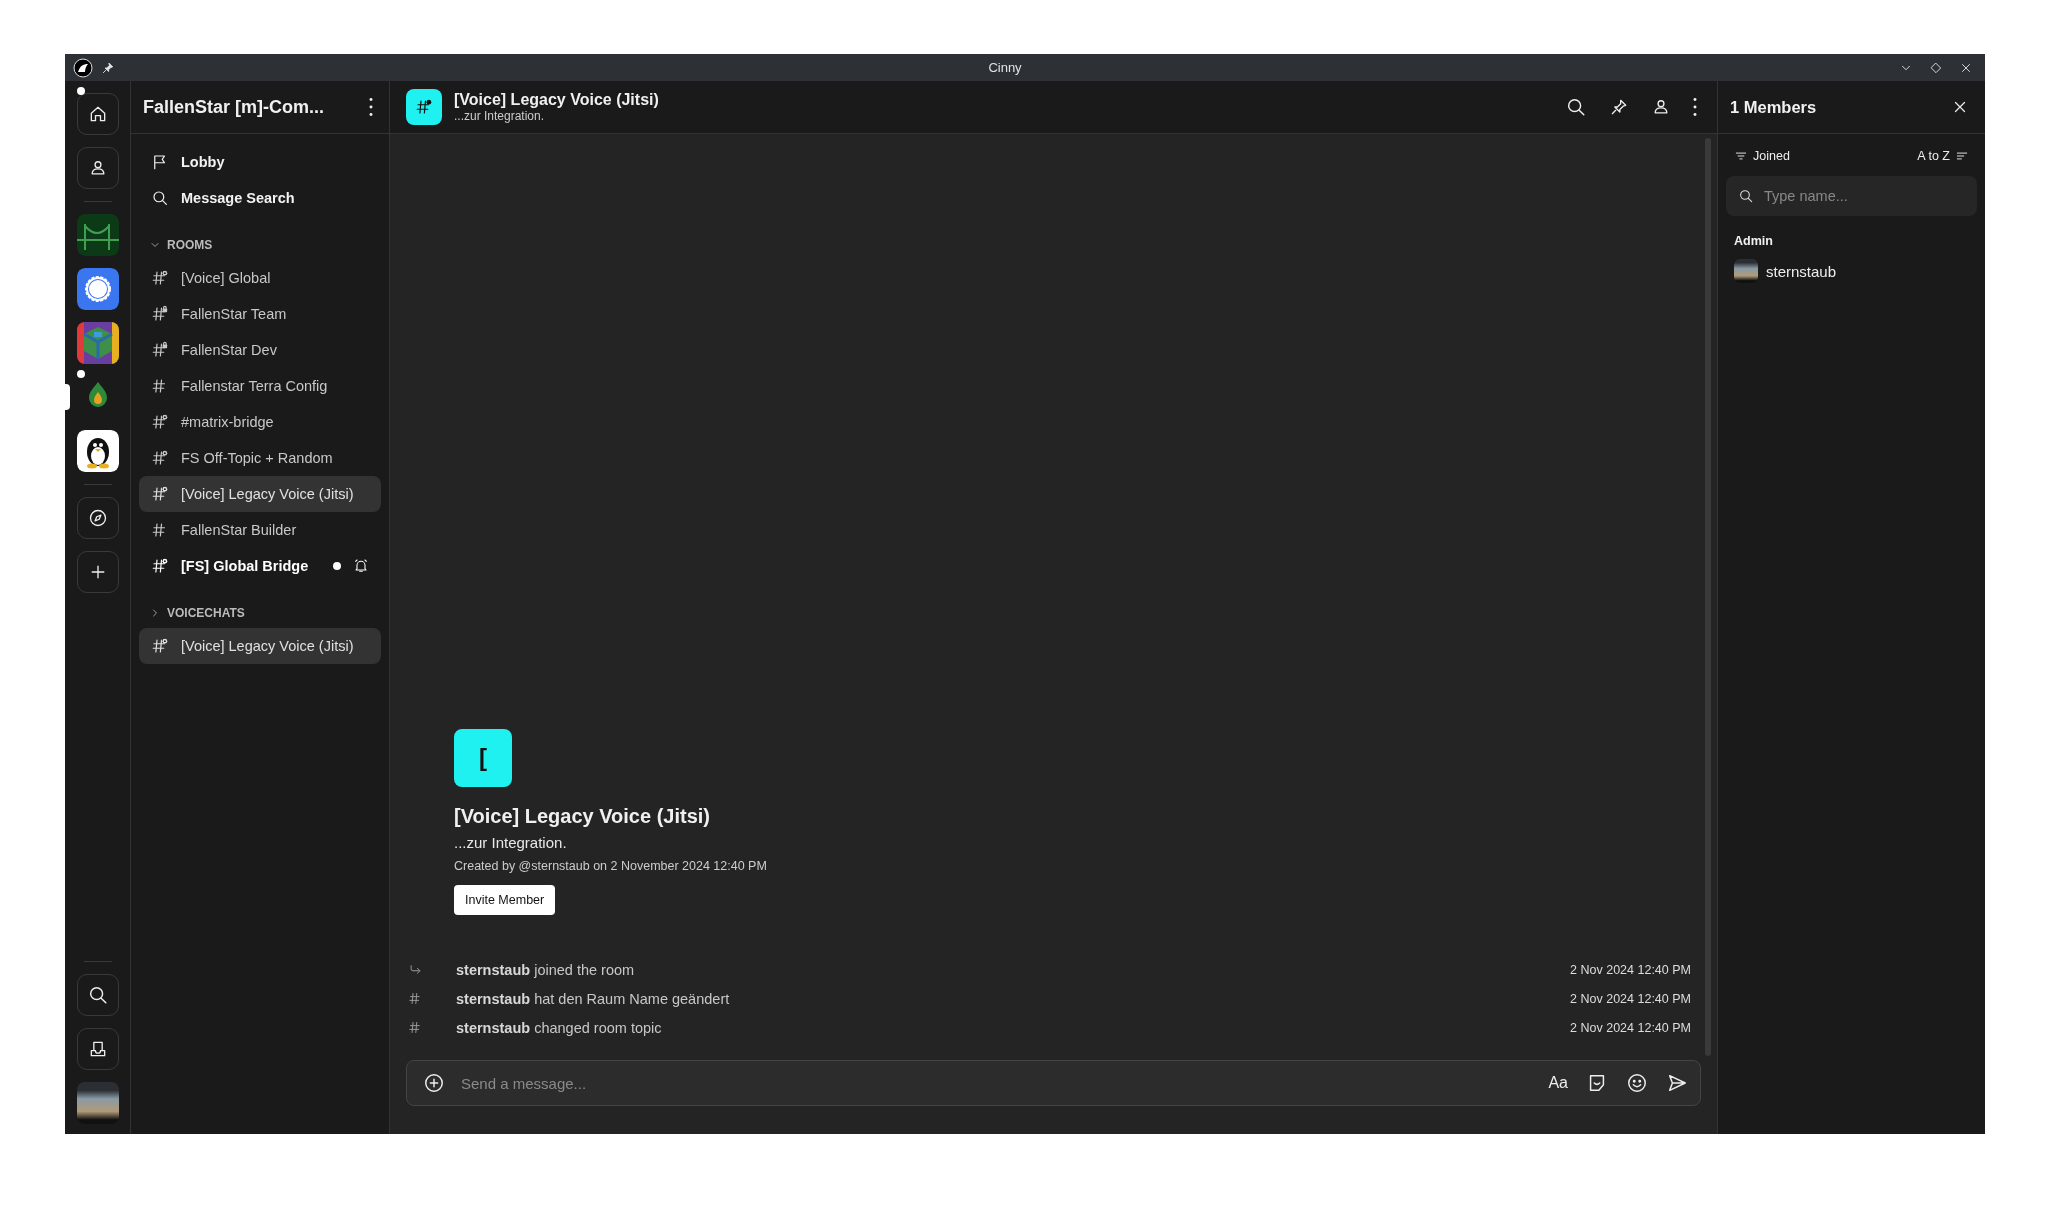 The height and width of the screenshot is (1210, 2050). I want to click on message-search-link: Message Search, so click(260, 198).